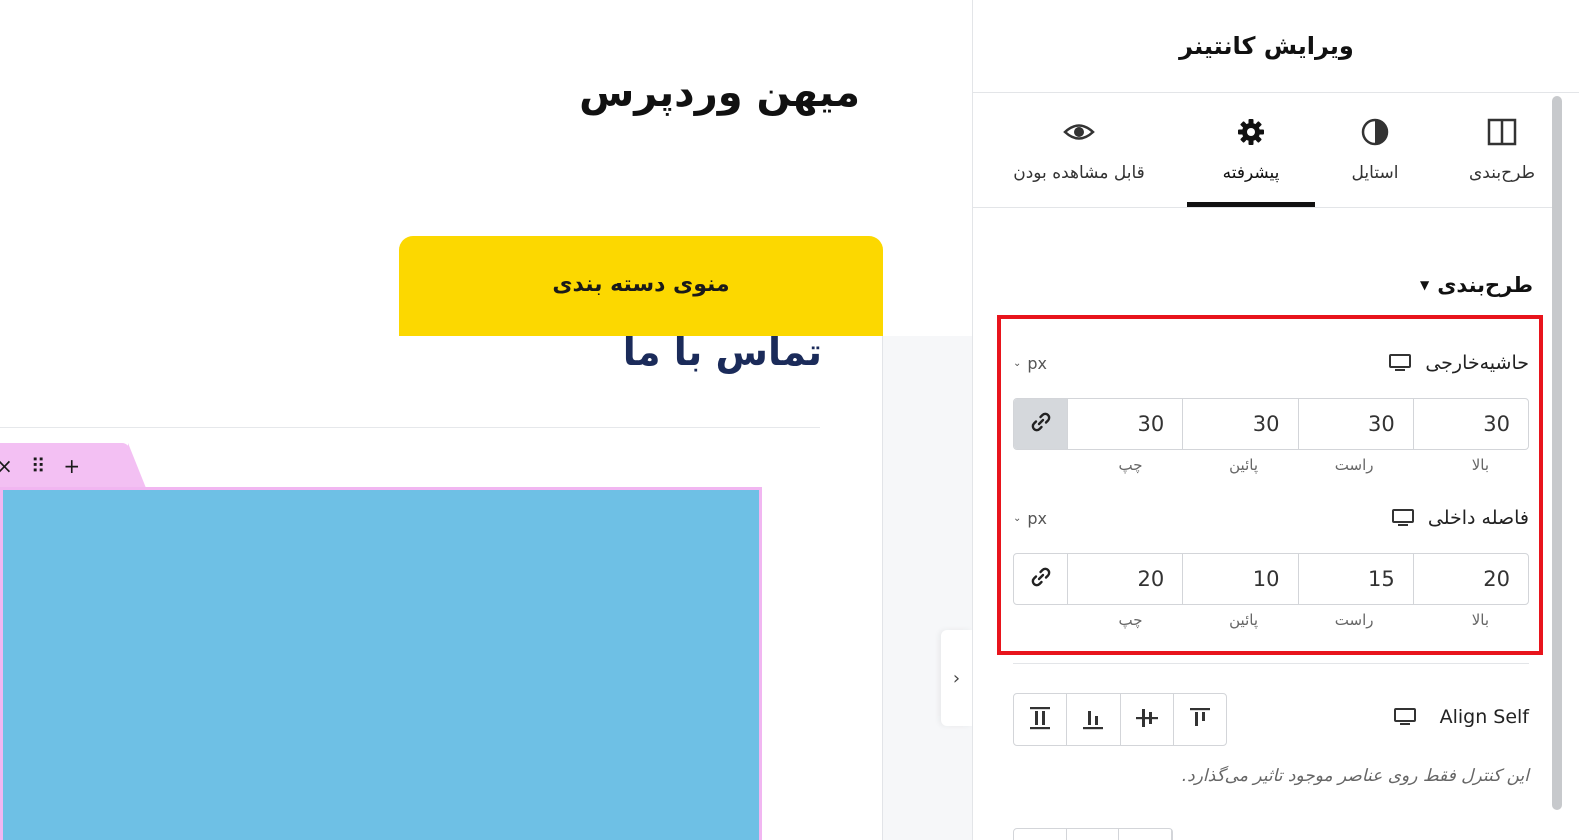  I want to click on panel-header: ویرایش کانتینر, so click(1276, 46).